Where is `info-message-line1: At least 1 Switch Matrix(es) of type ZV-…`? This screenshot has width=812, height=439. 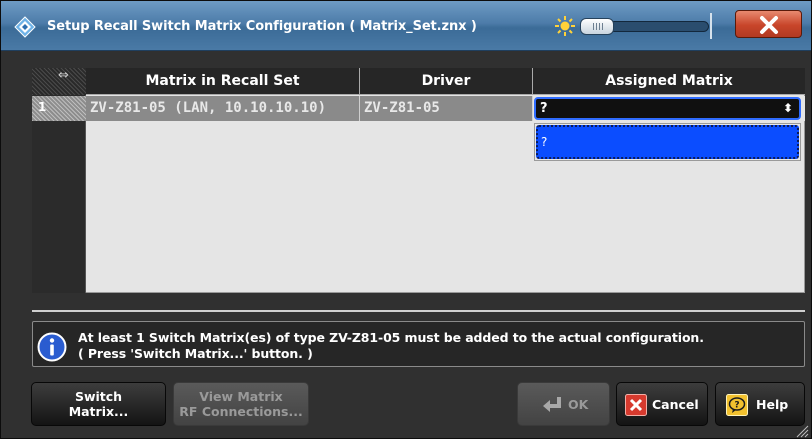
info-message-line1: At least 1 Switch Matrix(es) of type ZV-… is located at coordinates (391, 337).